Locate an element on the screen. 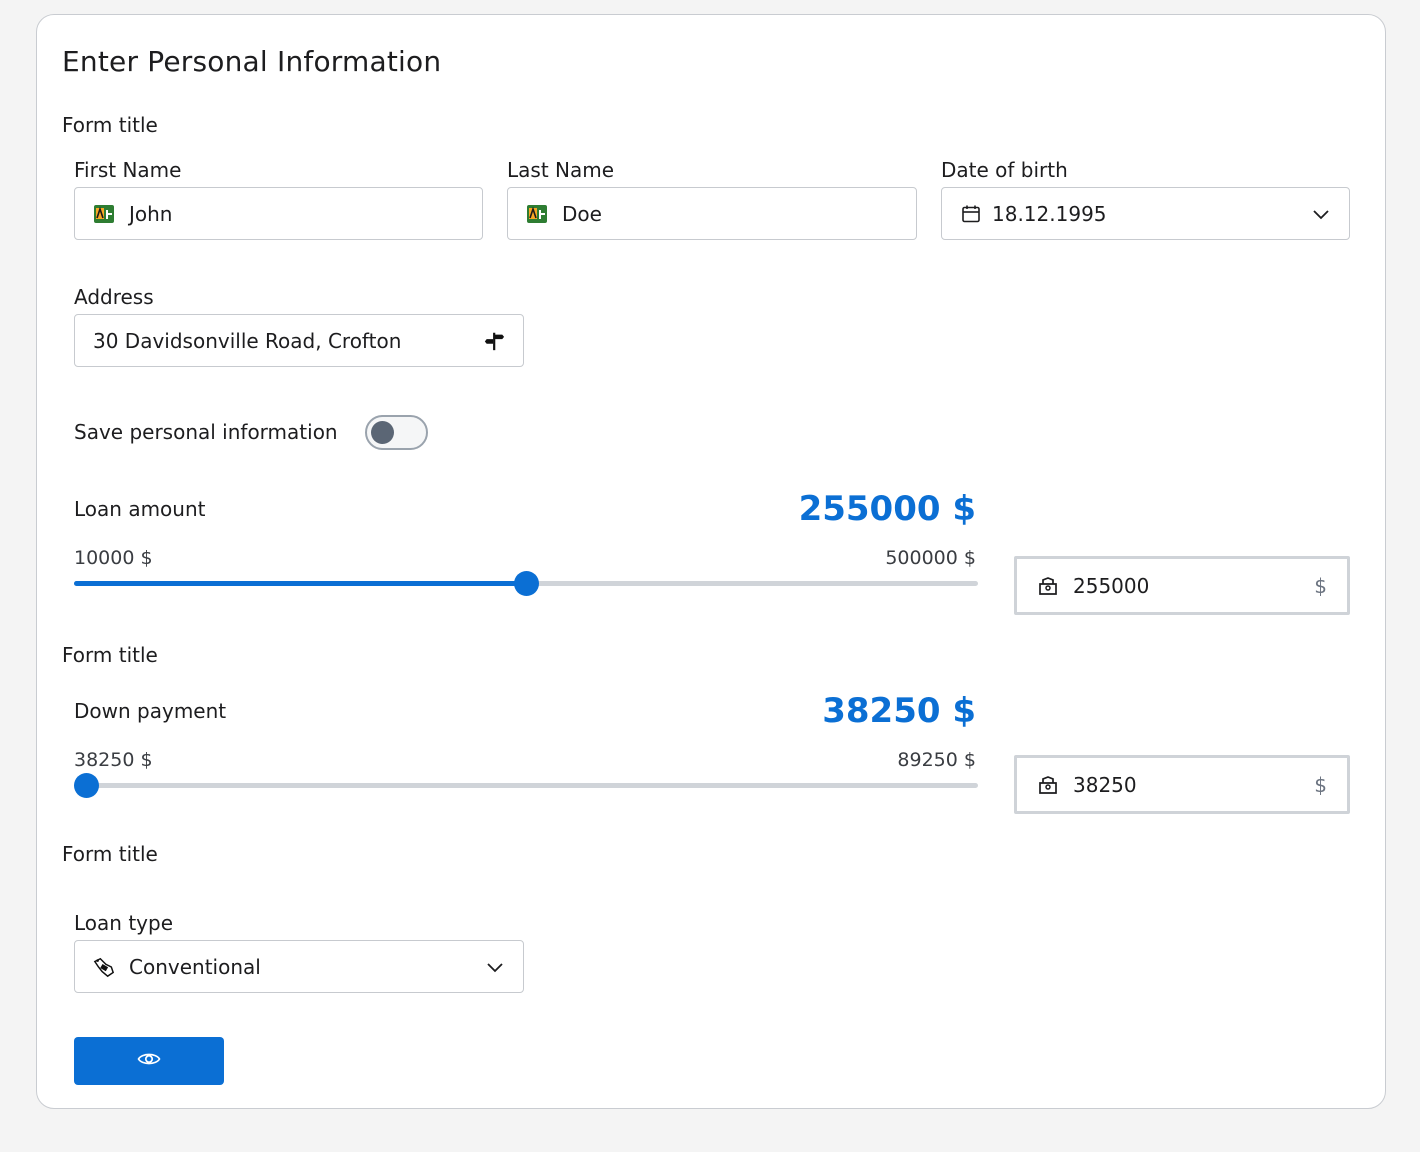  last-name-label: Last Name is located at coordinates (561, 170).